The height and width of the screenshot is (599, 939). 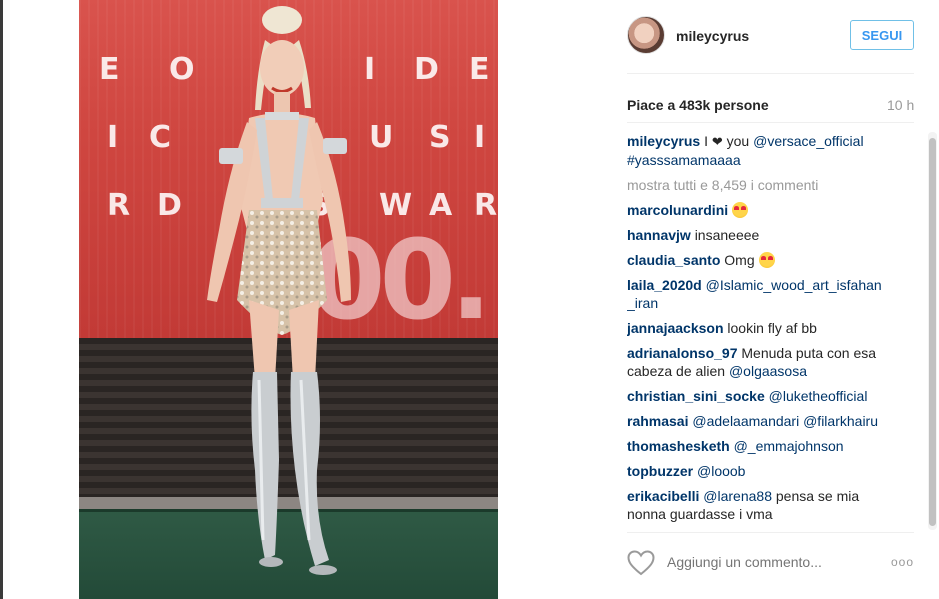 I want to click on avatar, so click(x=646, y=35).